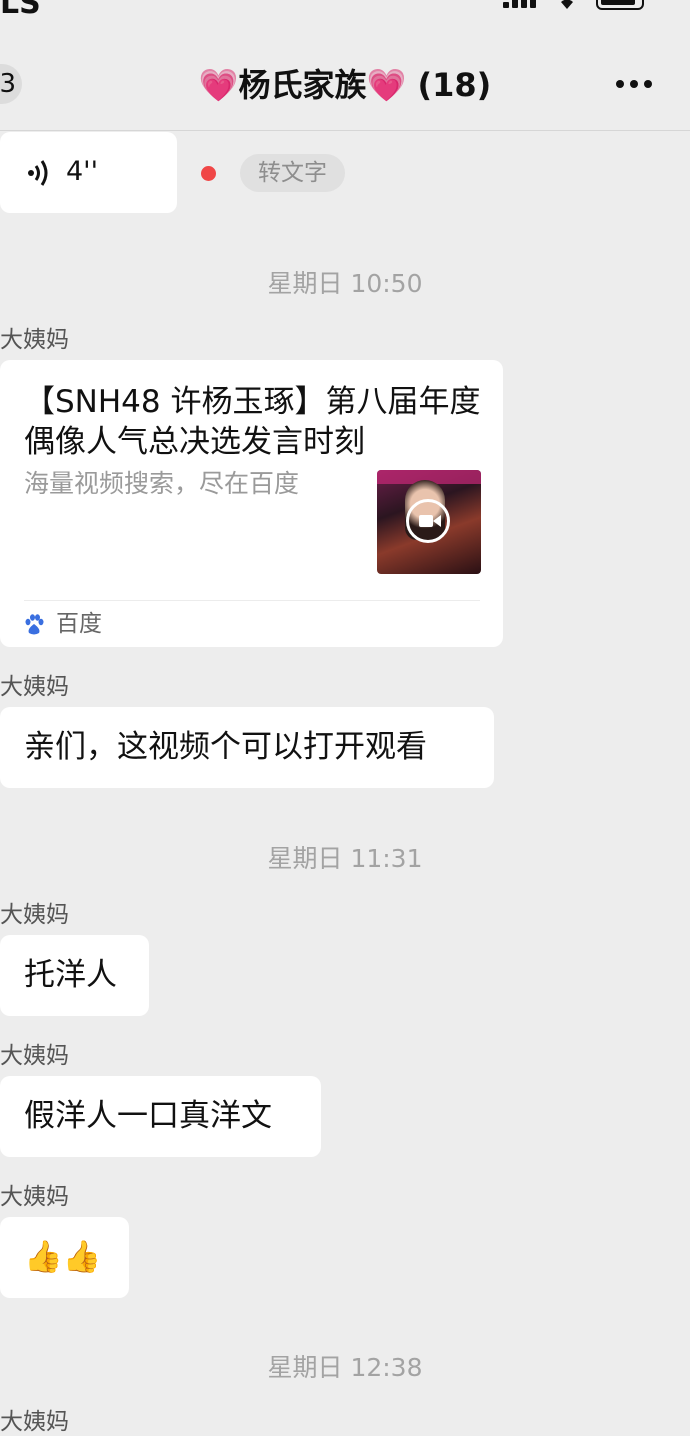  I want to click on status-bar-text: LS, so click(20, 10).